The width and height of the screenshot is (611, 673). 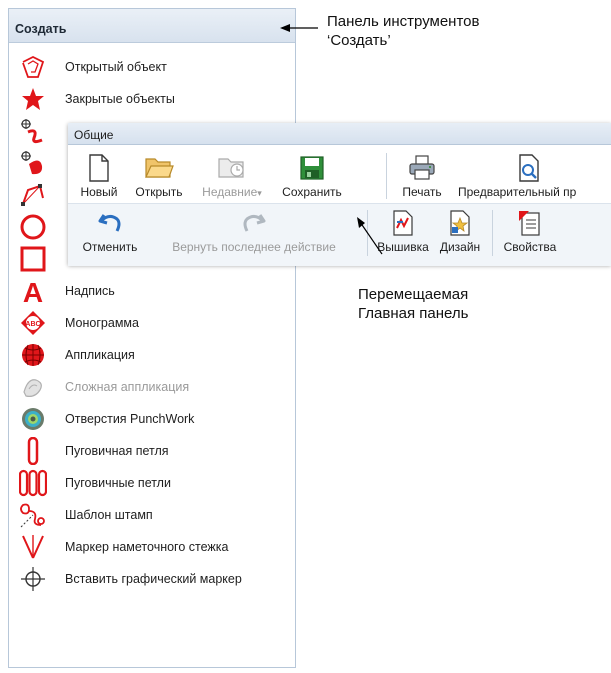 I want to click on create-callout-arrowhead, so click(x=285, y=28).